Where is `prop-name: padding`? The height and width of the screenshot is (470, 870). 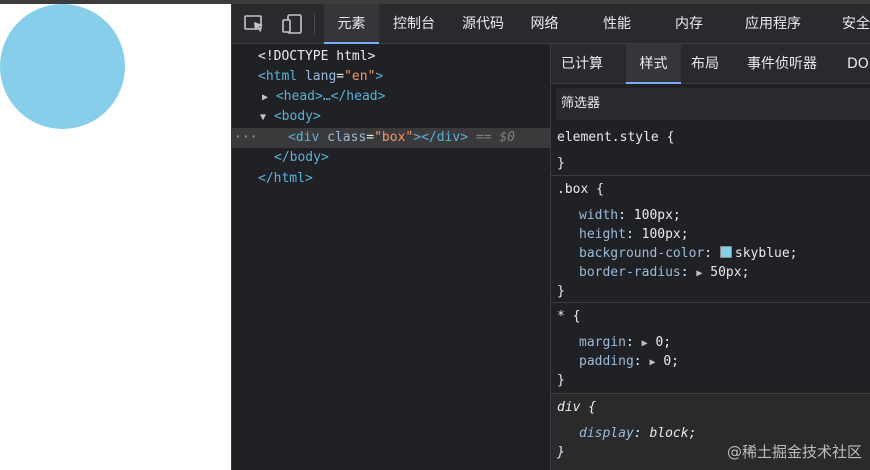
prop-name: padding is located at coordinates (606, 361).